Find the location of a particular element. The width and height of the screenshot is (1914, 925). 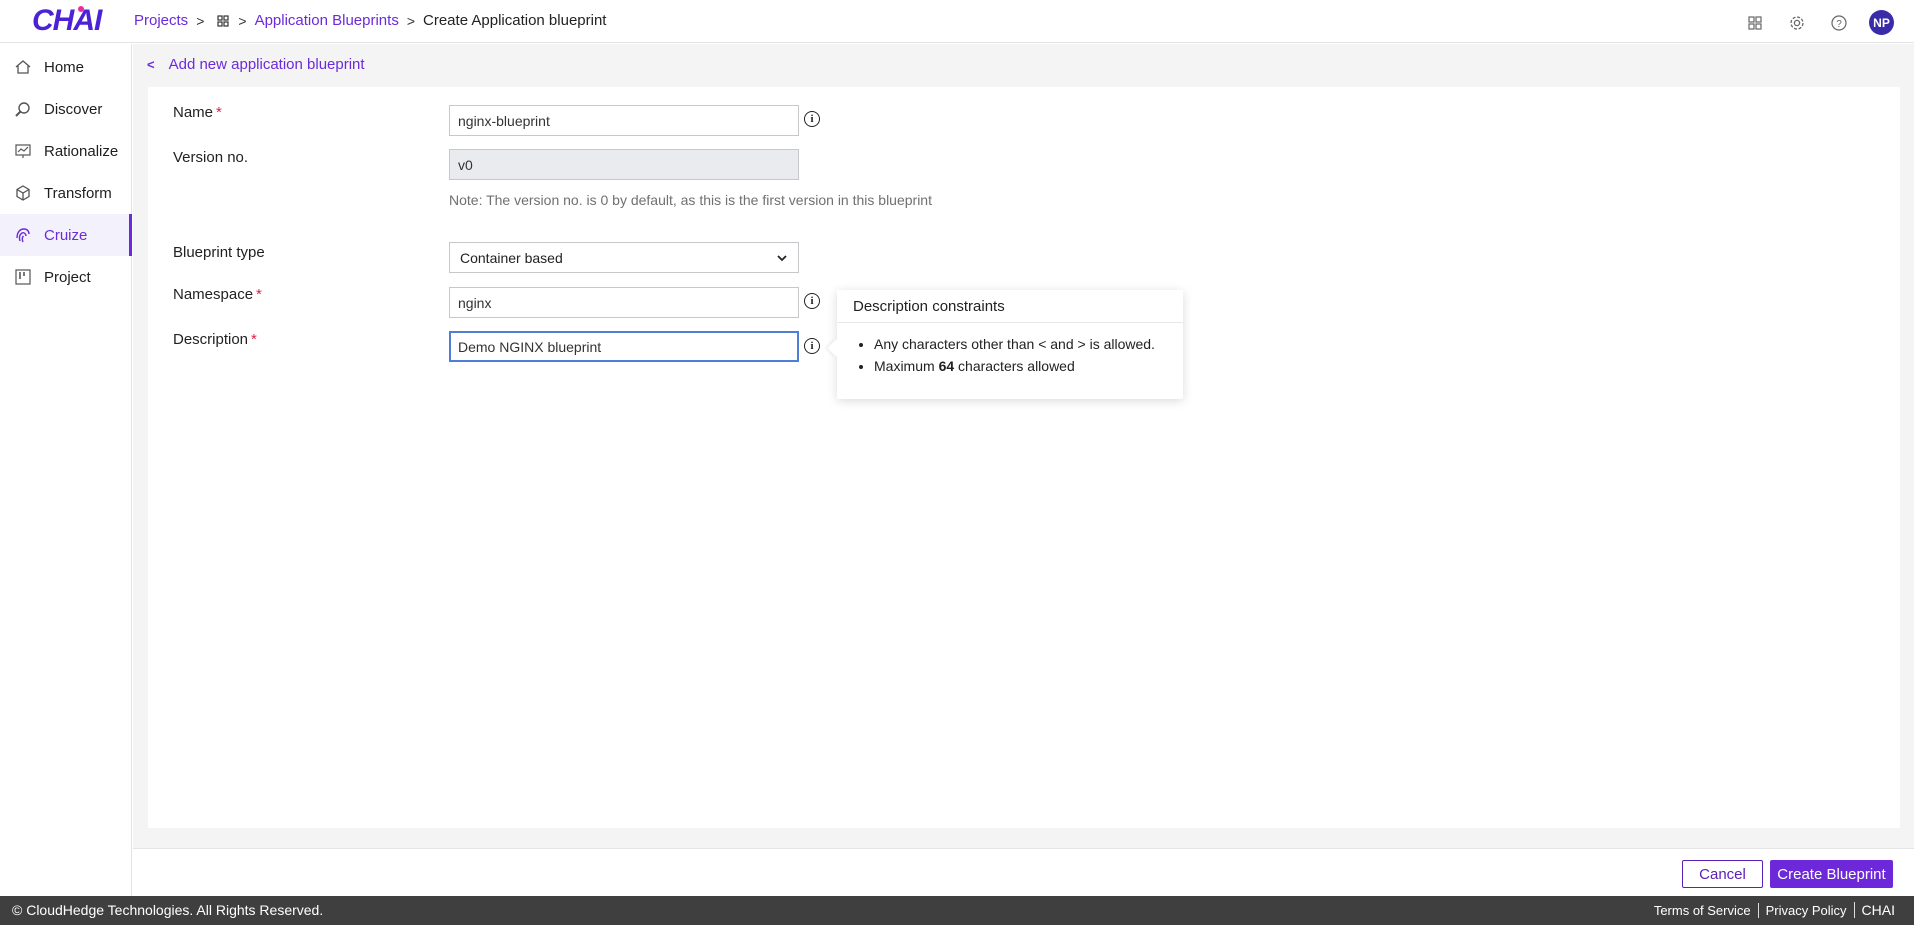

chevron-down-icon is located at coordinates (782, 257).